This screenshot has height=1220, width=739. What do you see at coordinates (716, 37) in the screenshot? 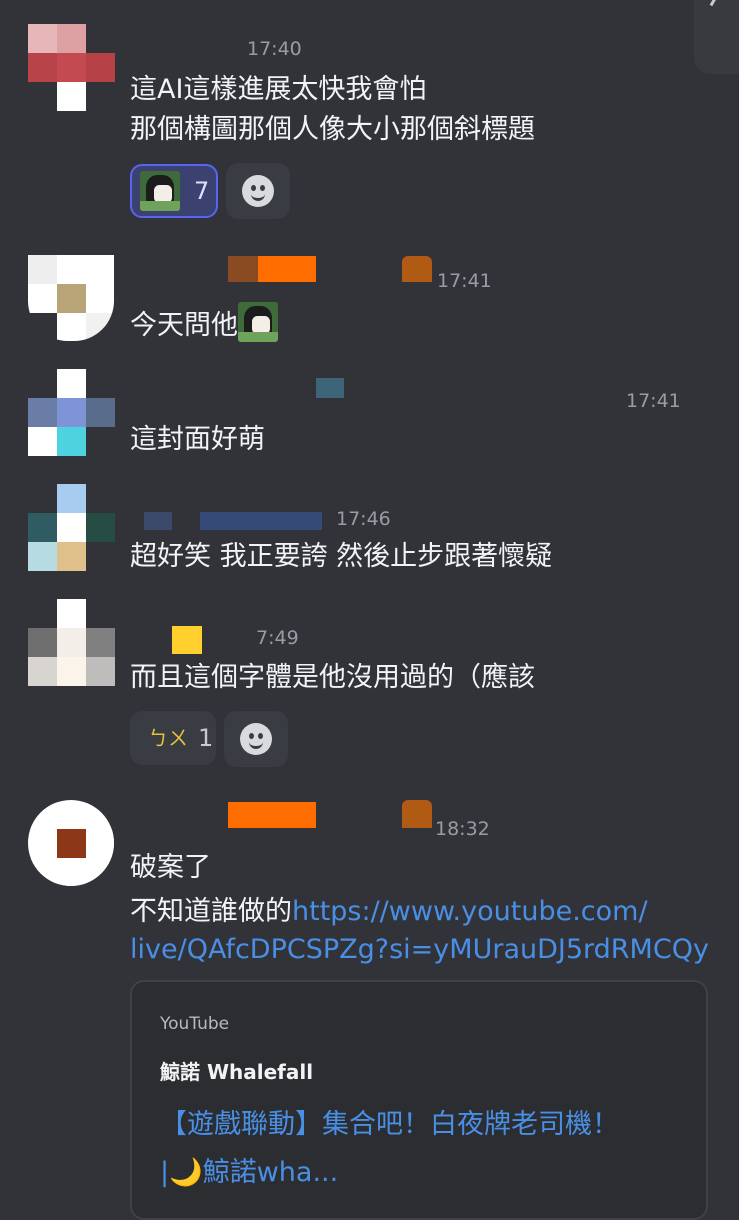
I see `jump-button` at bounding box center [716, 37].